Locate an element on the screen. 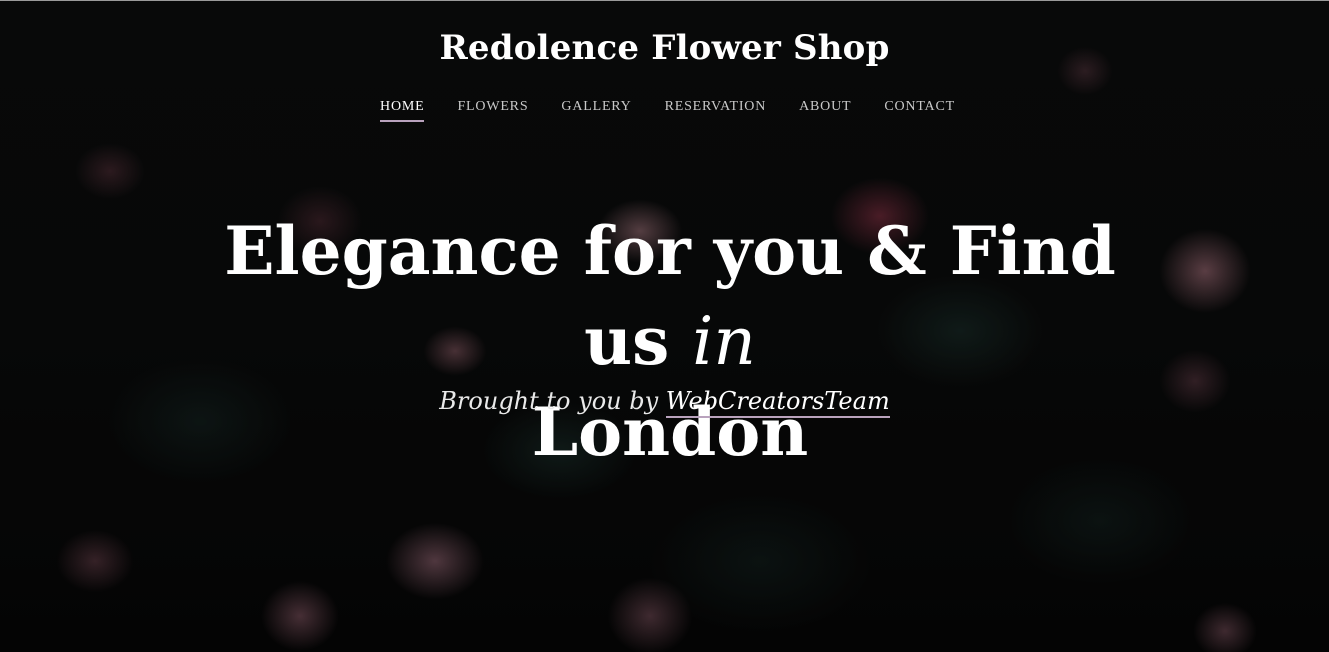  nav-item-contact: CONTACT is located at coordinates (919, 109).